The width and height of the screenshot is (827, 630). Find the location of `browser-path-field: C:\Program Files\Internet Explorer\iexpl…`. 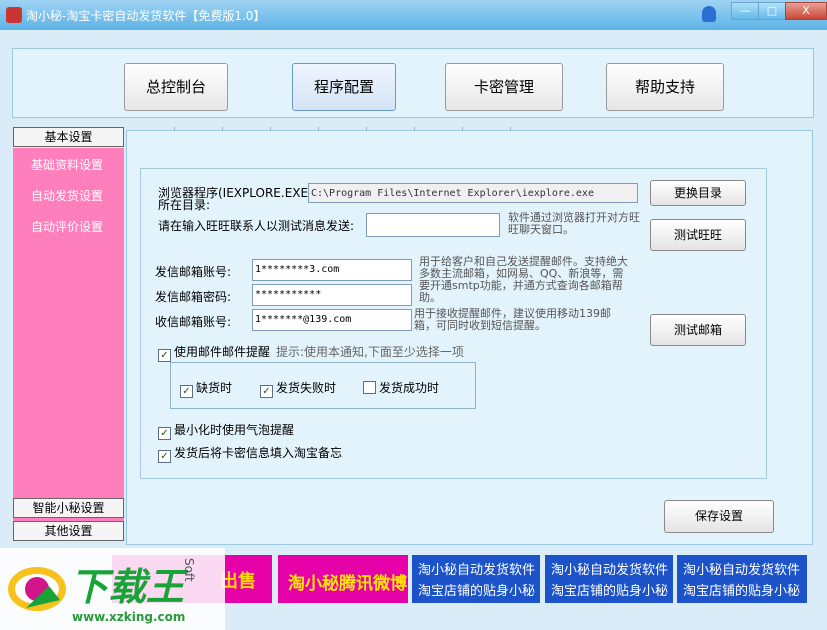

browser-path-field: C:\Program Files\Internet Explorer\iexpl… is located at coordinates (473, 193).